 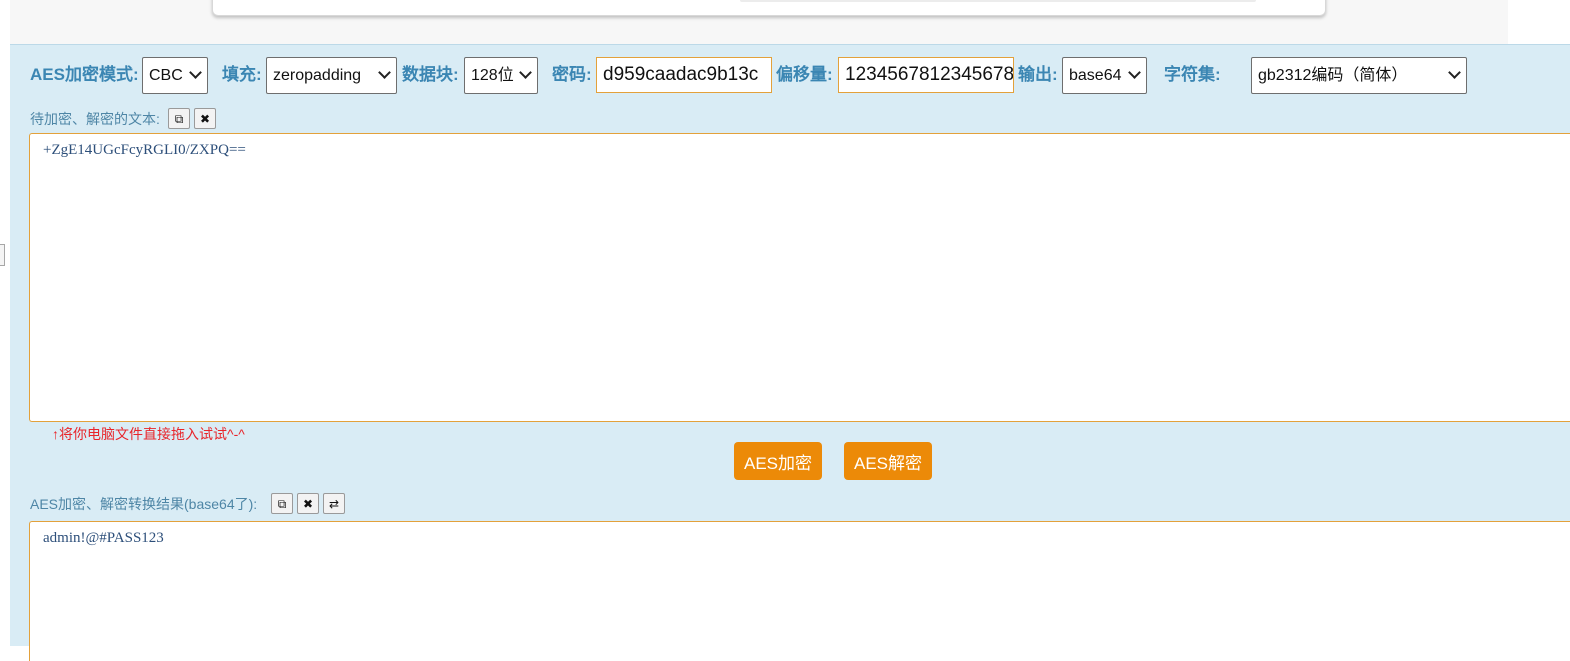 What do you see at coordinates (572, 74) in the screenshot?
I see `password-label: 密码:` at bounding box center [572, 74].